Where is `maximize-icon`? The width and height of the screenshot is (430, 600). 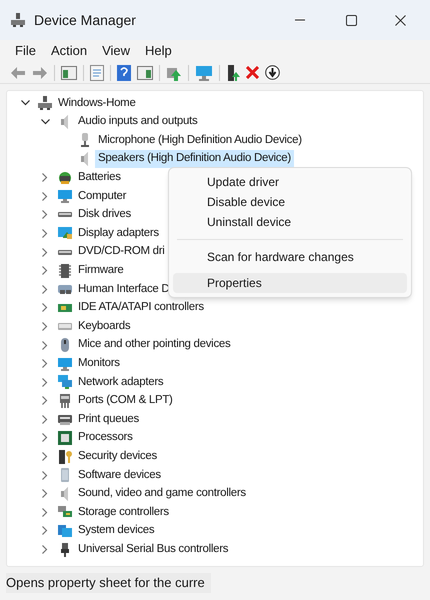
maximize-icon is located at coordinates (351, 20).